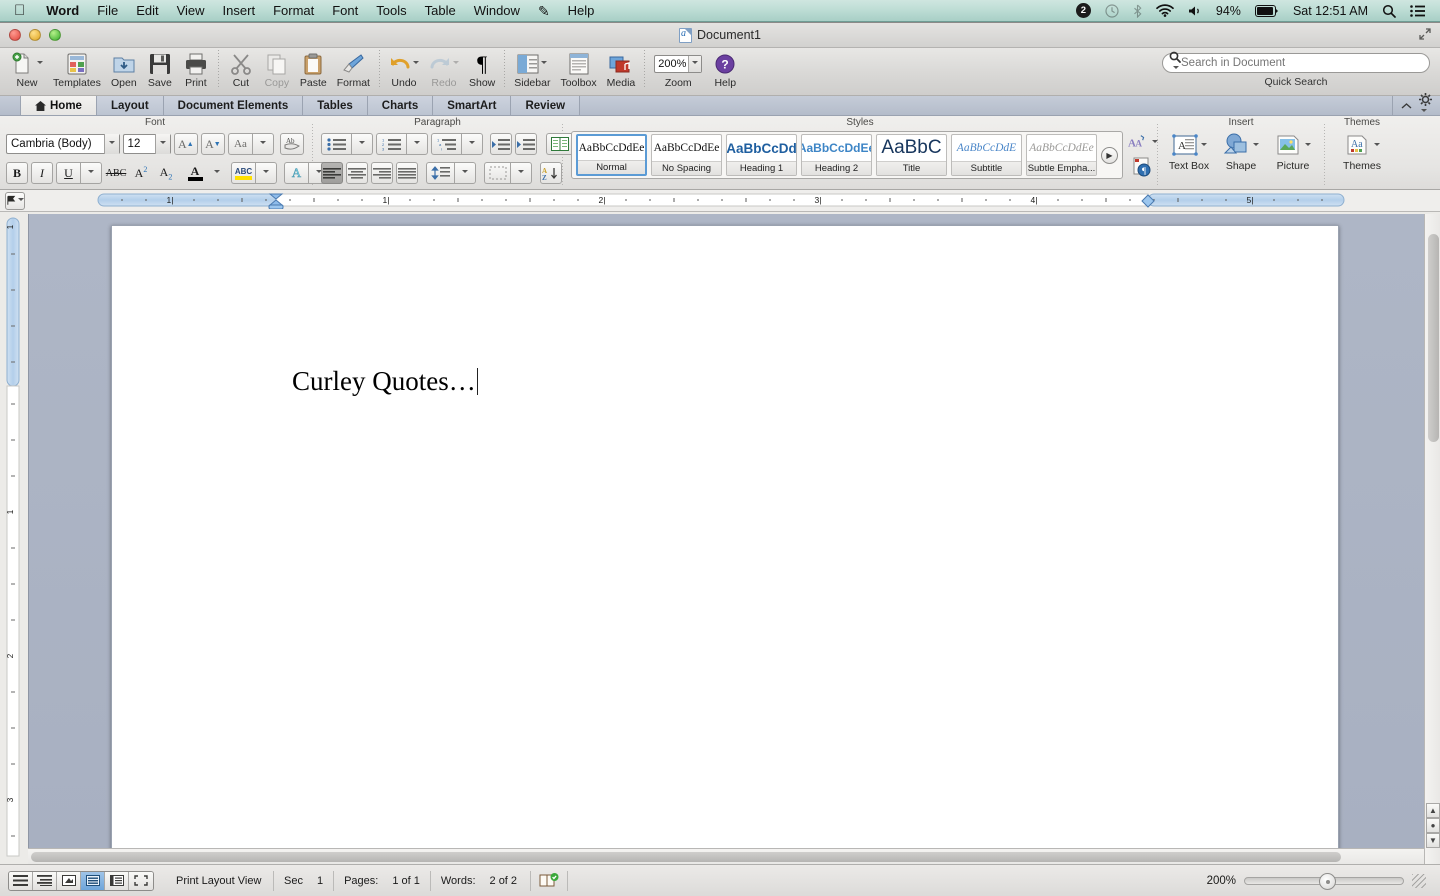 The width and height of the screenshot is (1440, 896). Describe the element at coordinates (63, 144) in the screenshot. I see `font-name-combo: Cambria (Body)` at that location.